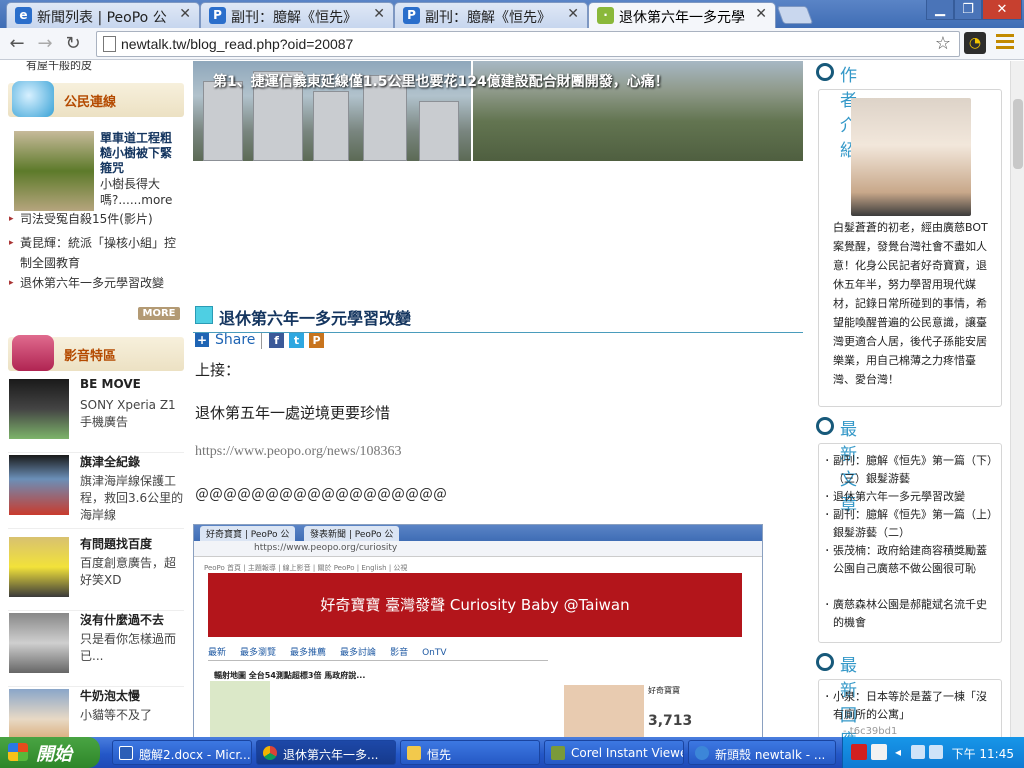 This screenshot has width=1024, height=768. I want to click on taskbar-item-corel: Corel Instant Viewer, so click(614, 752).